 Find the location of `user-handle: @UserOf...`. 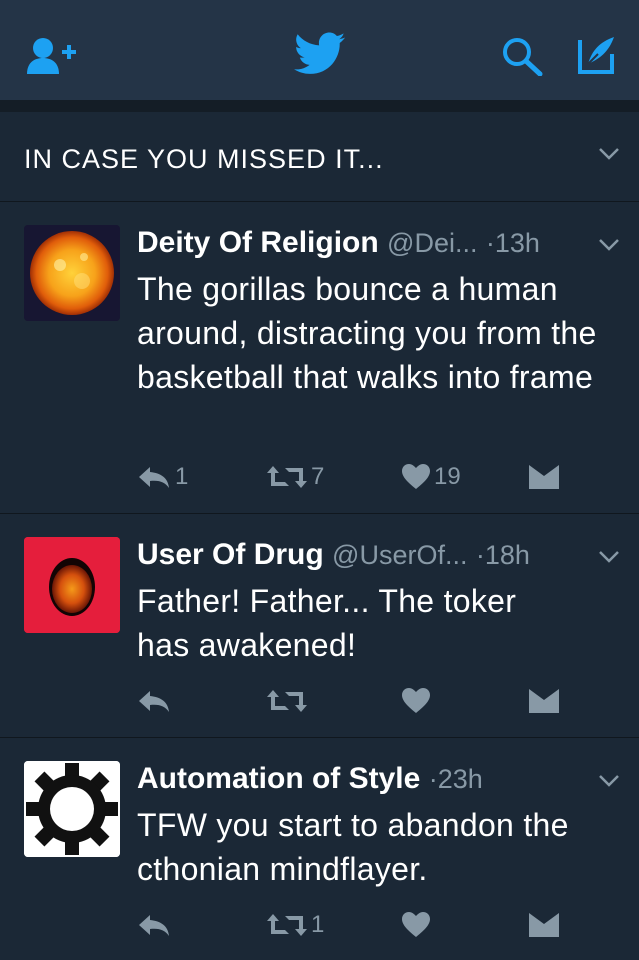

user-handle: @UserOf... is located at coordinates (399, 555).